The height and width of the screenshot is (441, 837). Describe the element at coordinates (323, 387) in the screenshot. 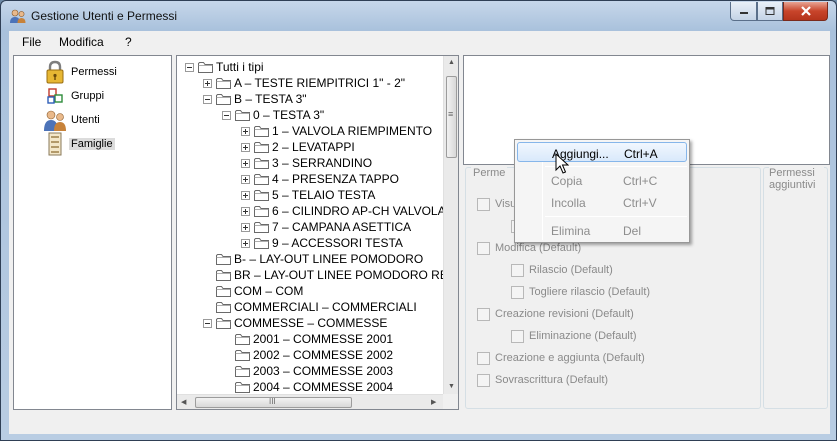

I see `tree-node-label: 2004 – COMMESSE 2004` at that location.